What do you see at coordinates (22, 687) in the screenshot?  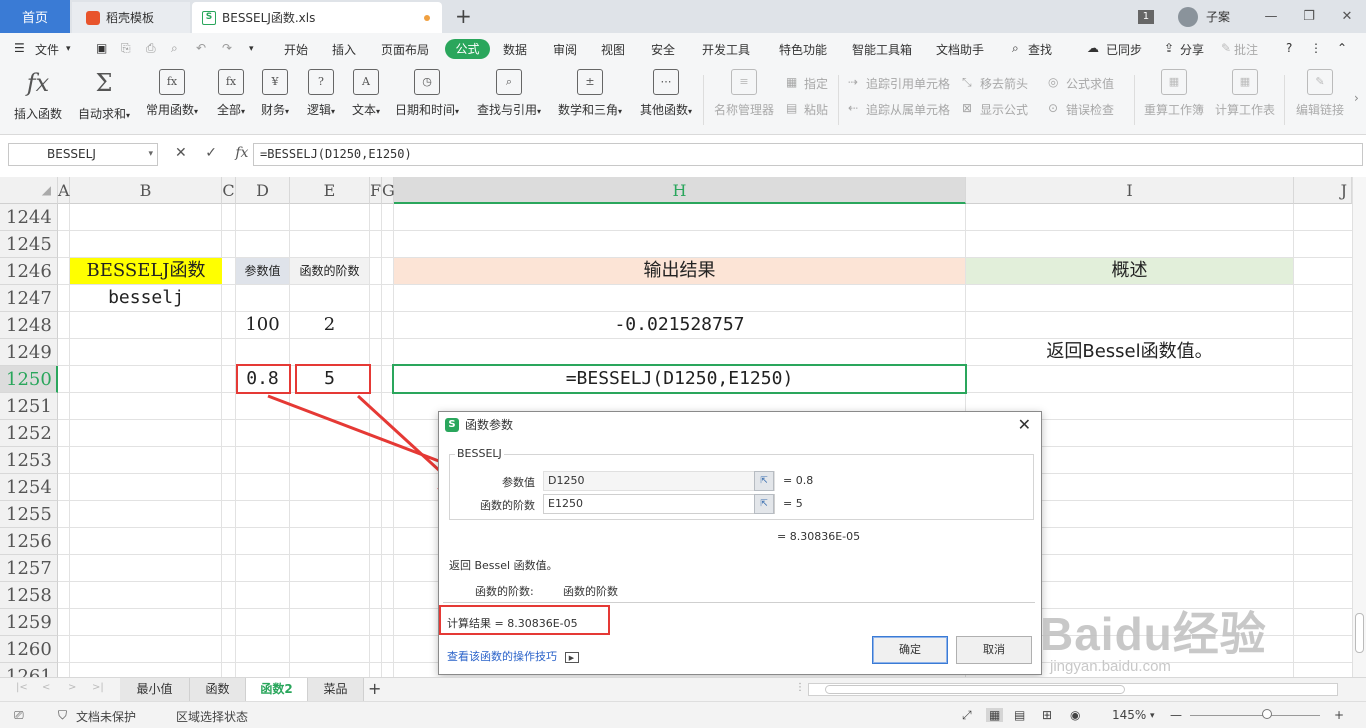 I see `first-sheet-icon: |<` at bounding box center [22, 687].